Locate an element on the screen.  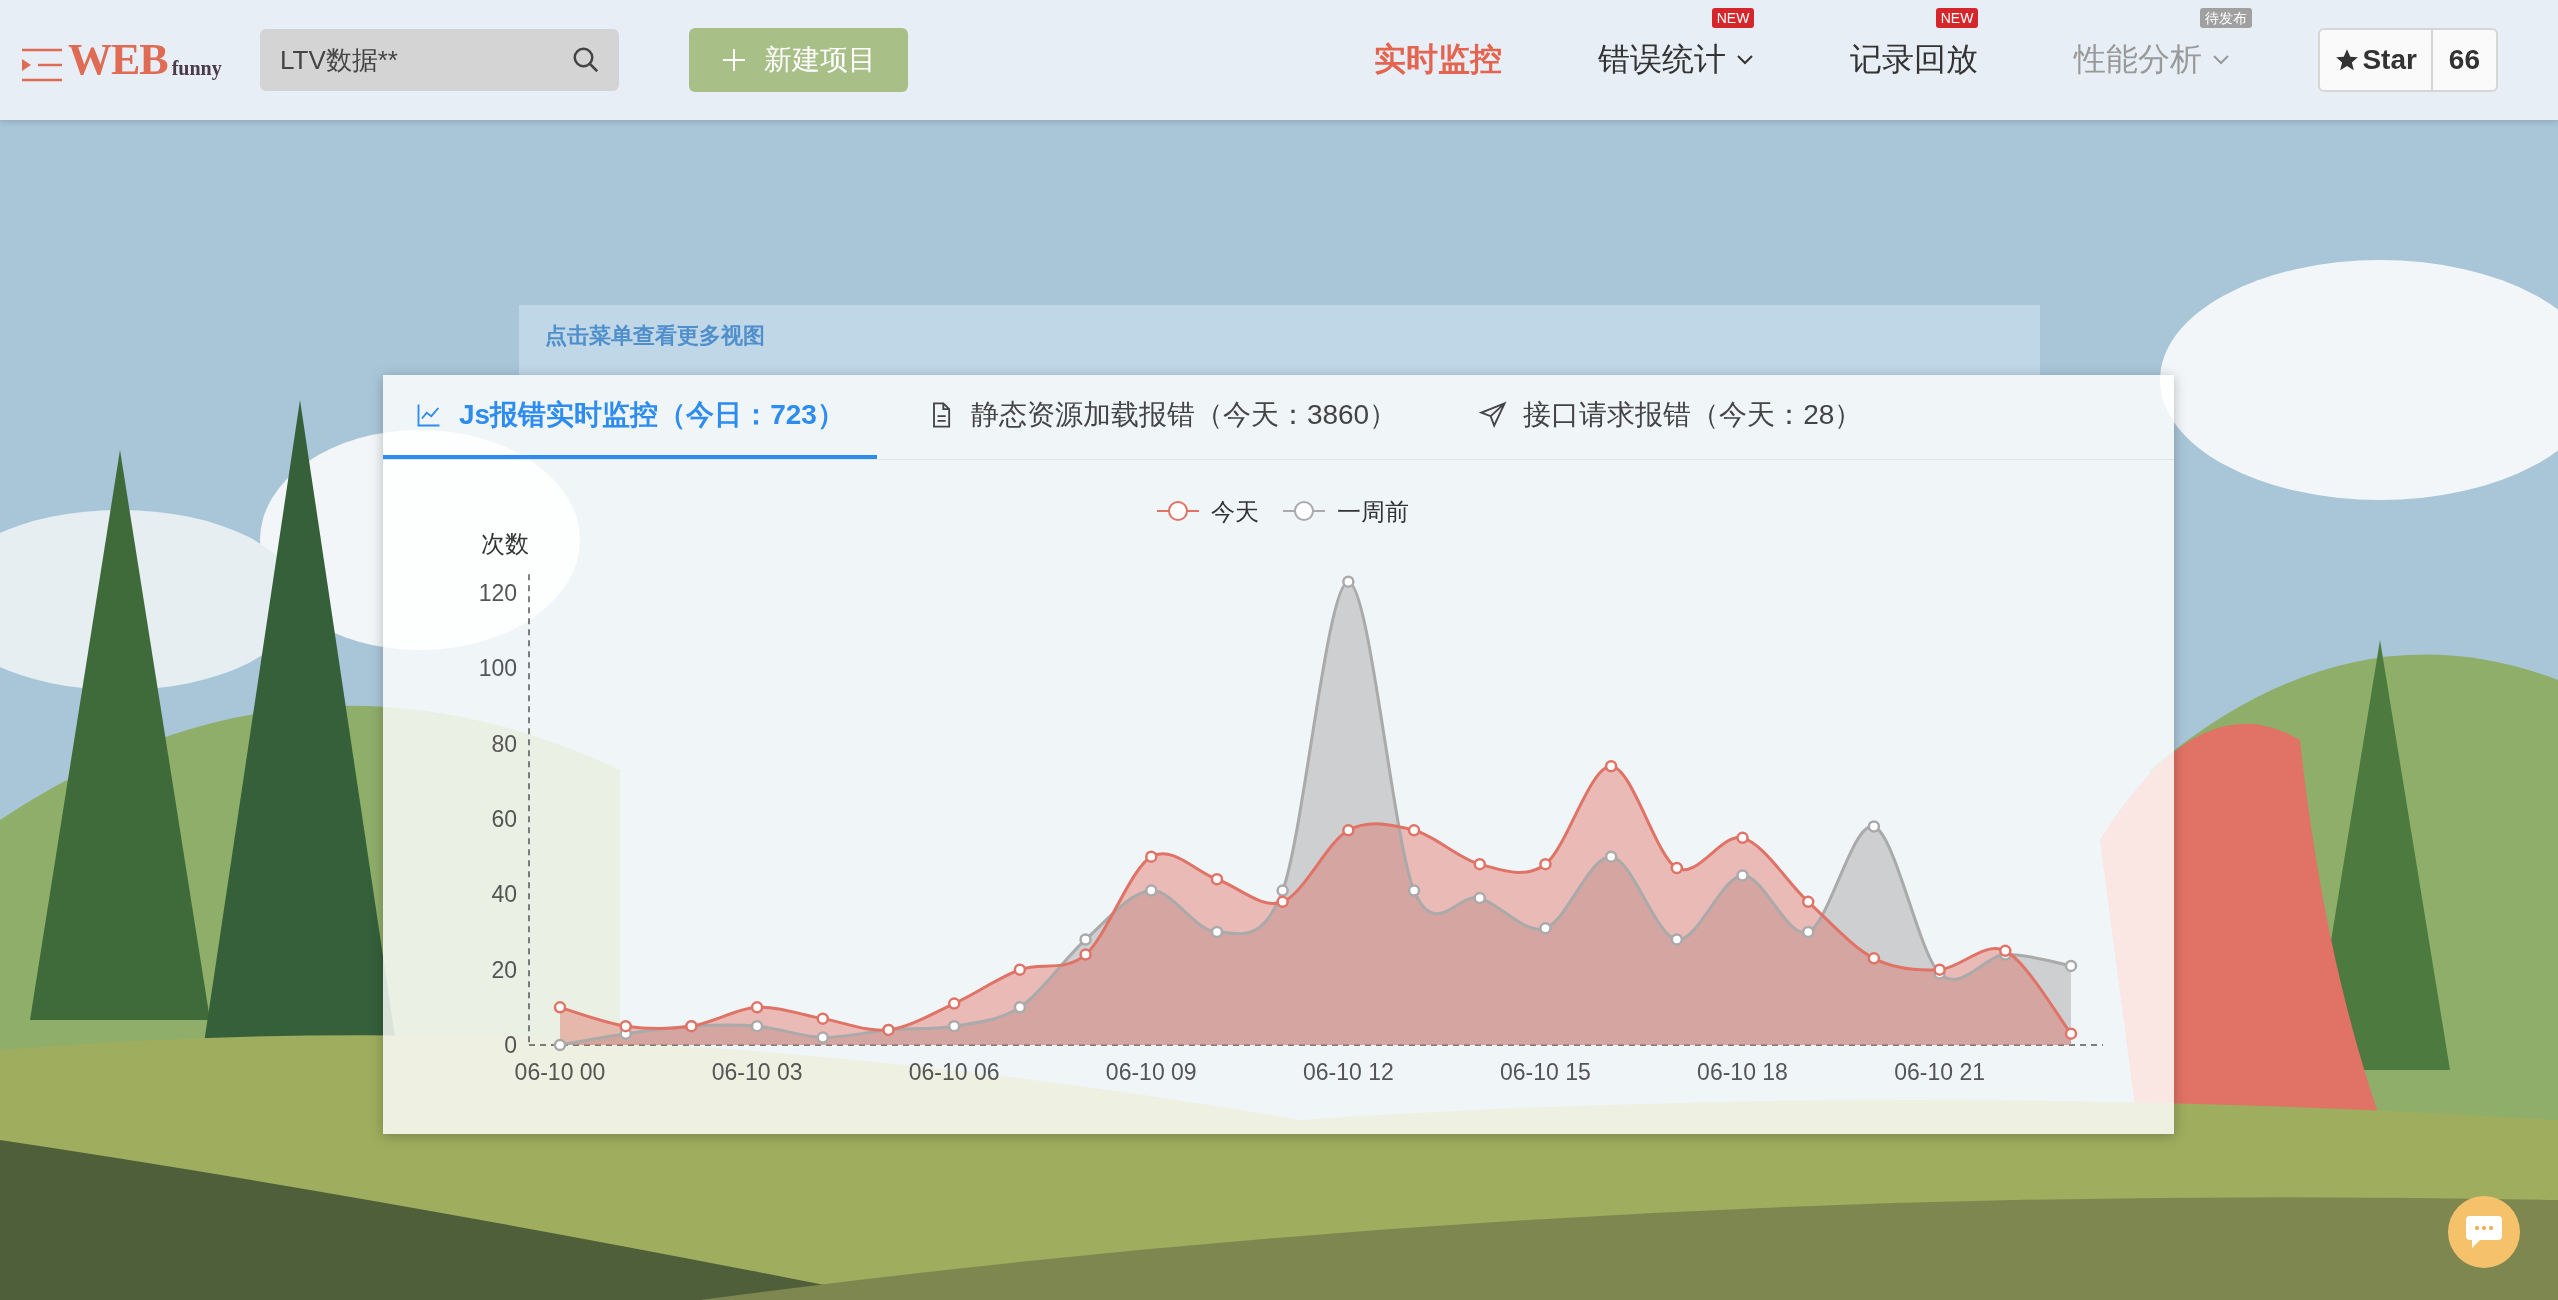
star-count: 66 is located at coordinates (2464, 60).